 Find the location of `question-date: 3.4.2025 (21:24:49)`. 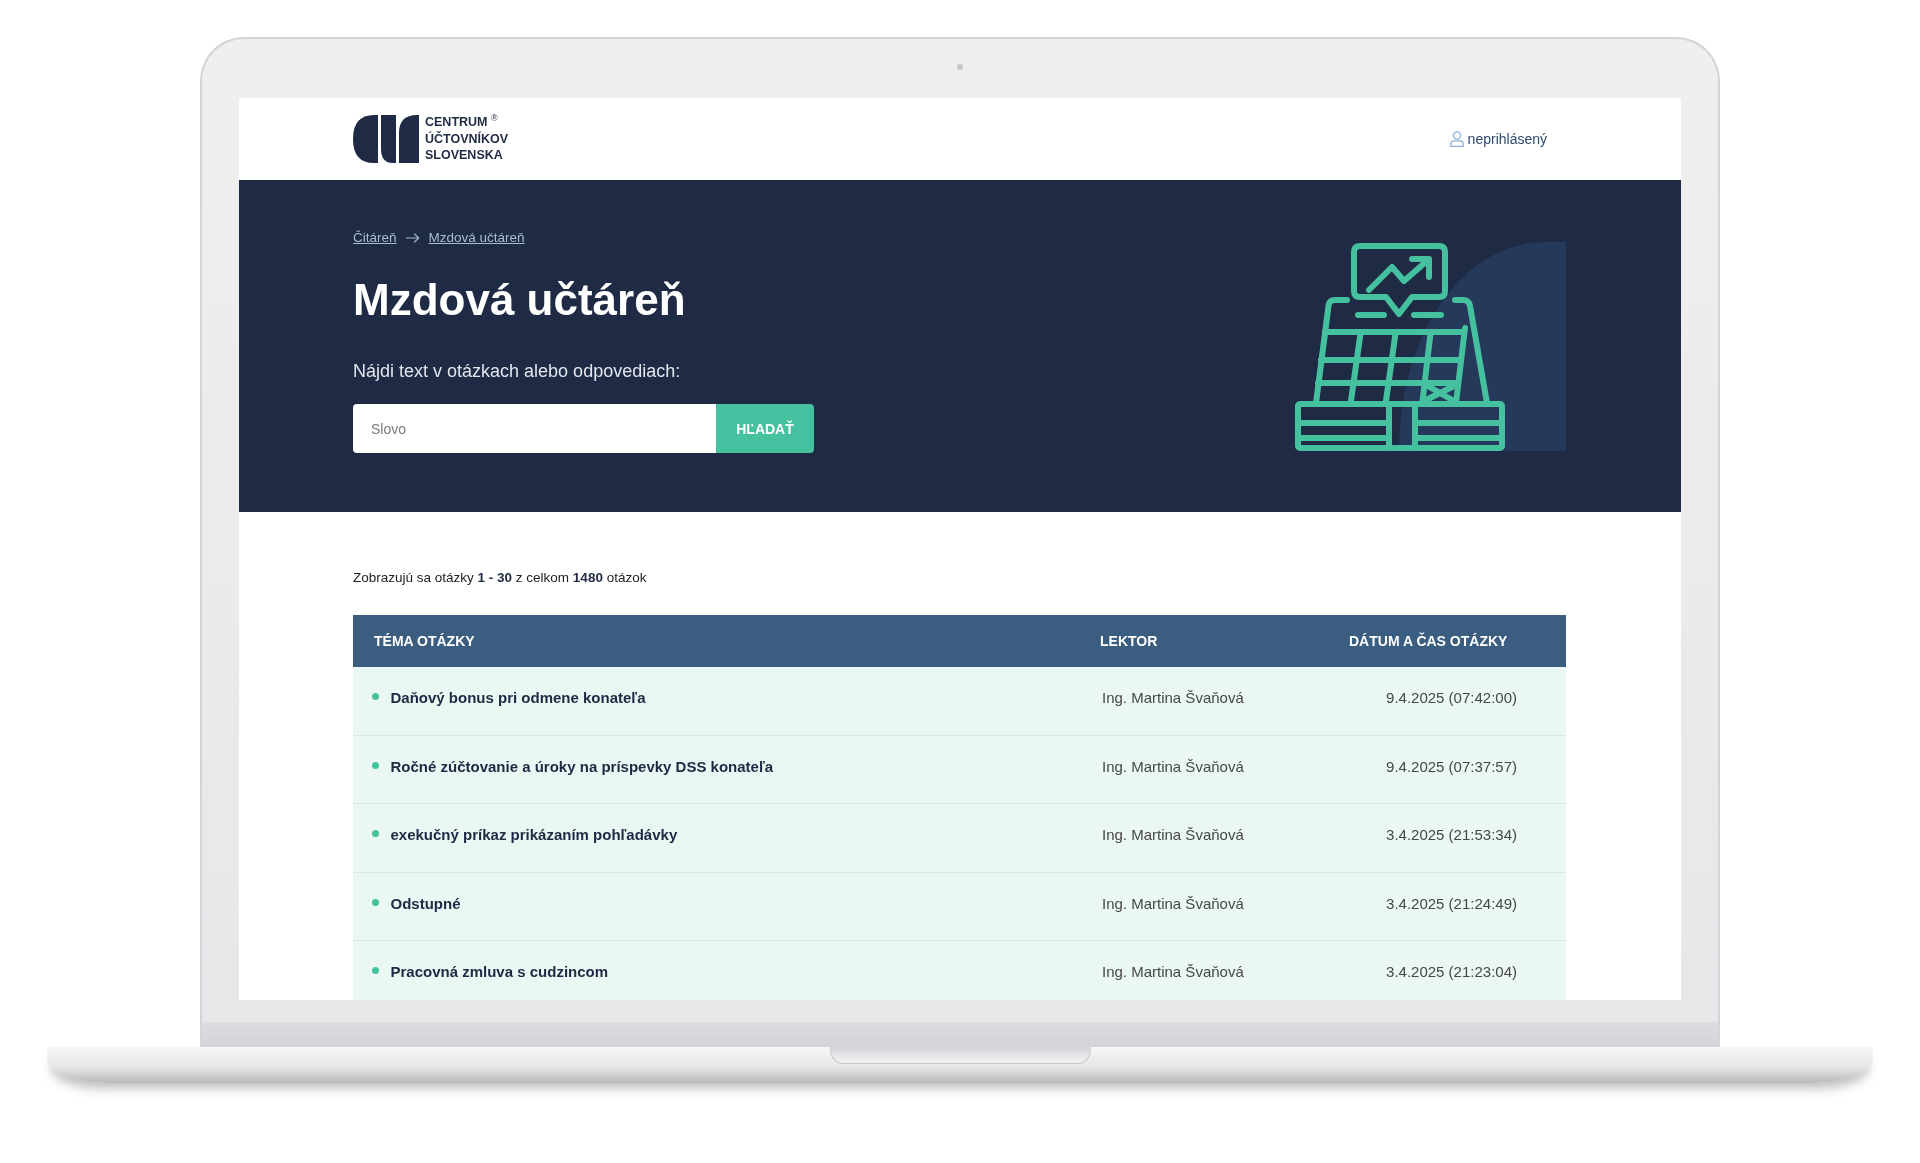

question-date: 3.4.2025 (21:24:49) is located at coordinates (1451, 903).